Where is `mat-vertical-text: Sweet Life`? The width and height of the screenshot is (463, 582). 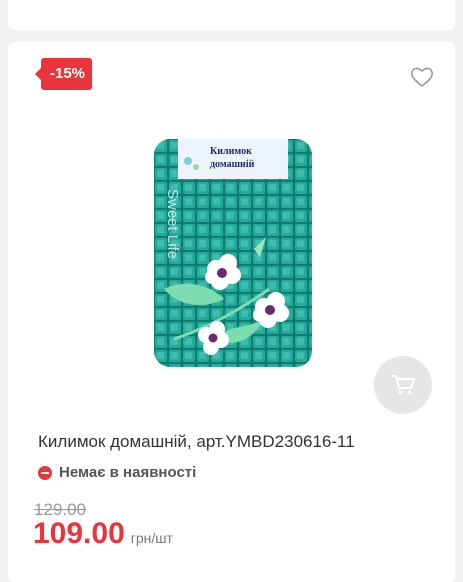 mat-vertical-text: Sweet Life is located at coordinates (172, 224).